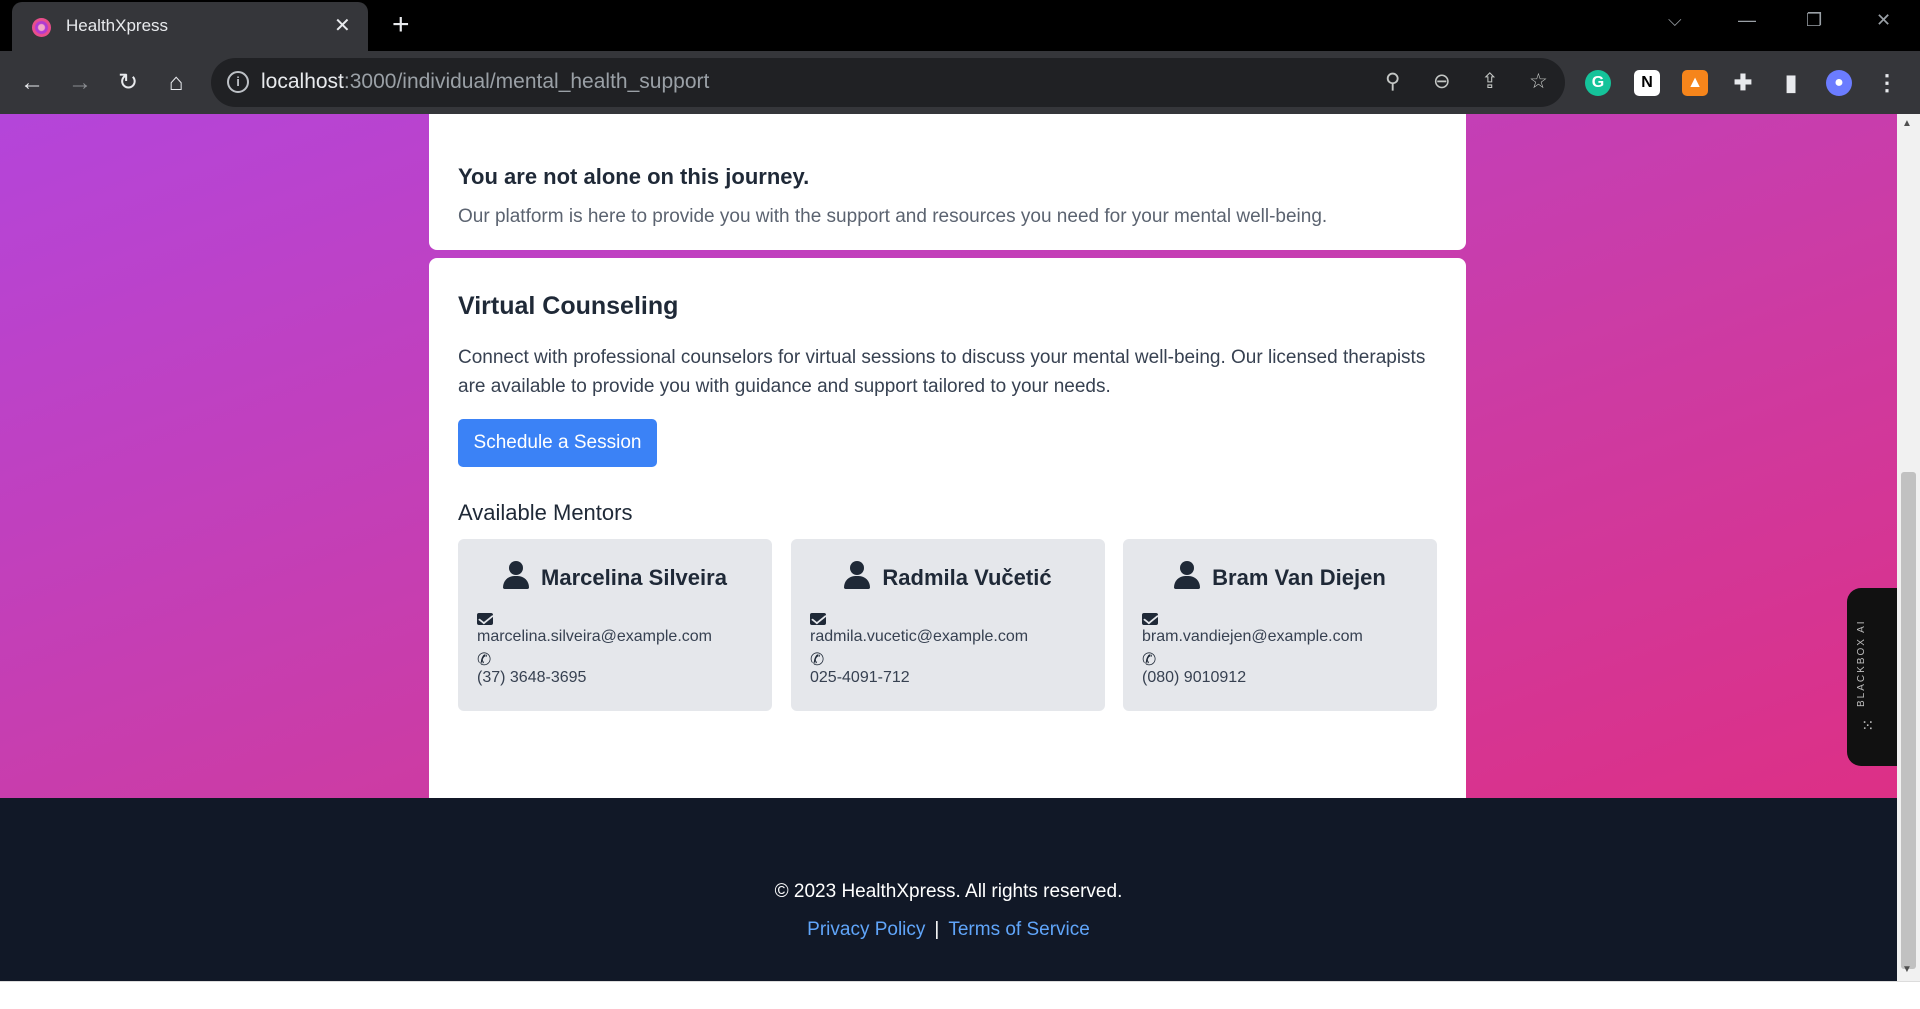 The height and width of the screenshot is (1009, 1920). I want to click on intro-heading: You are not alone on this journey., so click(634, 176).